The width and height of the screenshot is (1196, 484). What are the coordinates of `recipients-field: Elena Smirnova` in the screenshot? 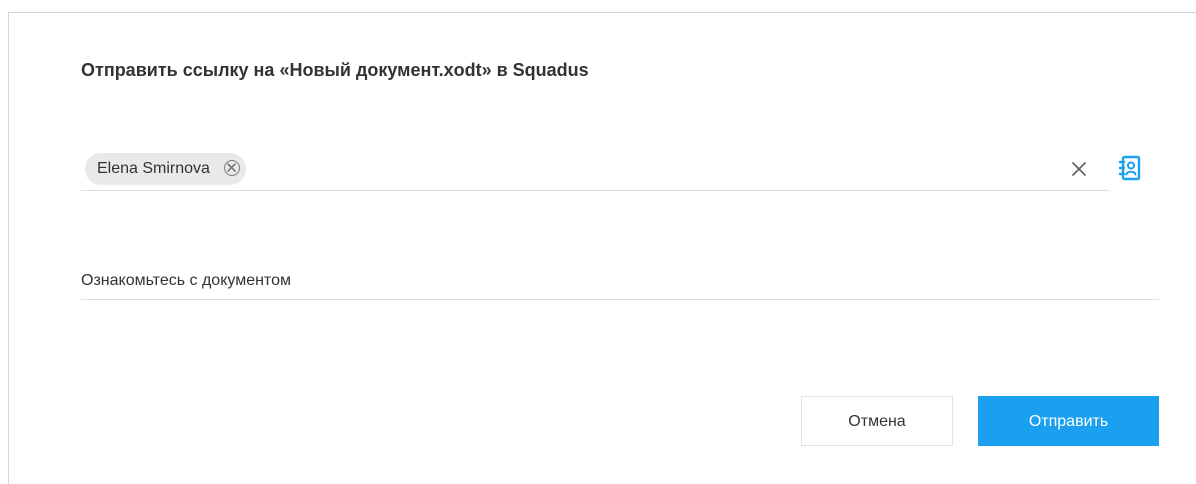 It's located at (595, 168).